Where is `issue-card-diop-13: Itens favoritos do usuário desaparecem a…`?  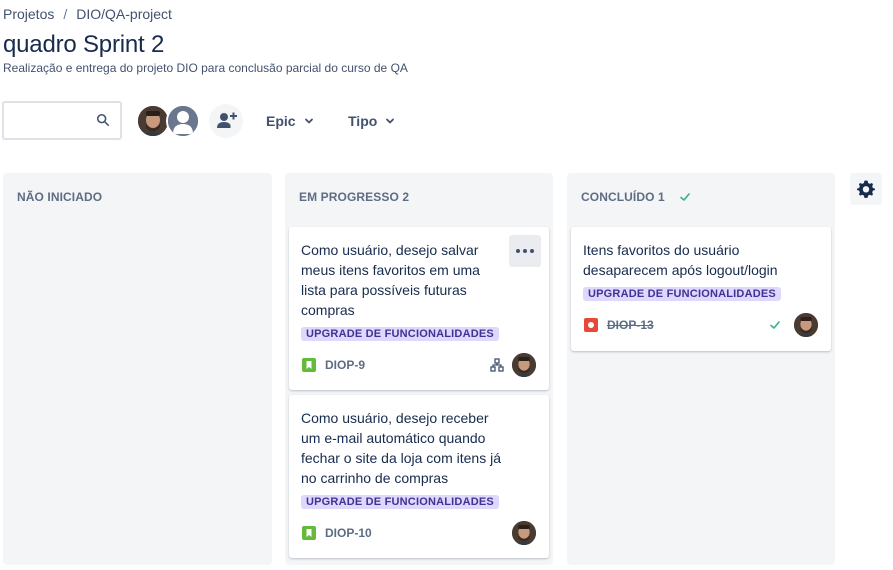 issue-card-diop-13: Itens favoritos do usuário desaparecem a… is located at coordinates (701, 289).